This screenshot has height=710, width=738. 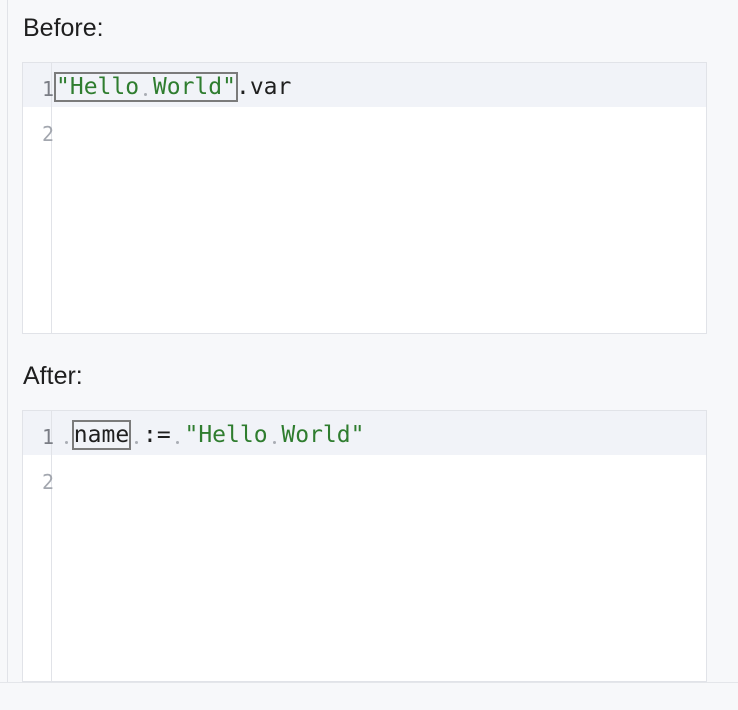 What do you see at coordinates (53, 376) in the screenshot?
I see `after-label: After:` at bounding box center [53, 376].